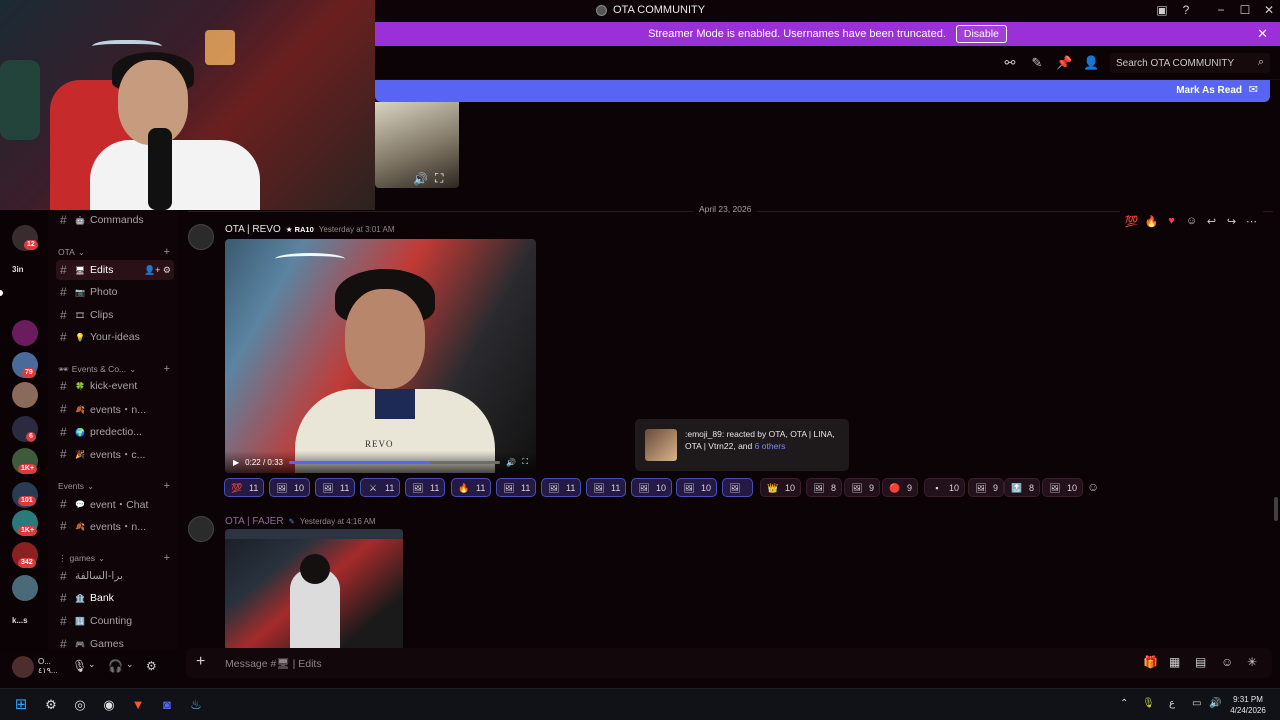  What do you see at coordinates (417, 145) in the screenshot?
I see `previous-video-attachment: 🔊 ⛶` at bounding box center [417, 145].